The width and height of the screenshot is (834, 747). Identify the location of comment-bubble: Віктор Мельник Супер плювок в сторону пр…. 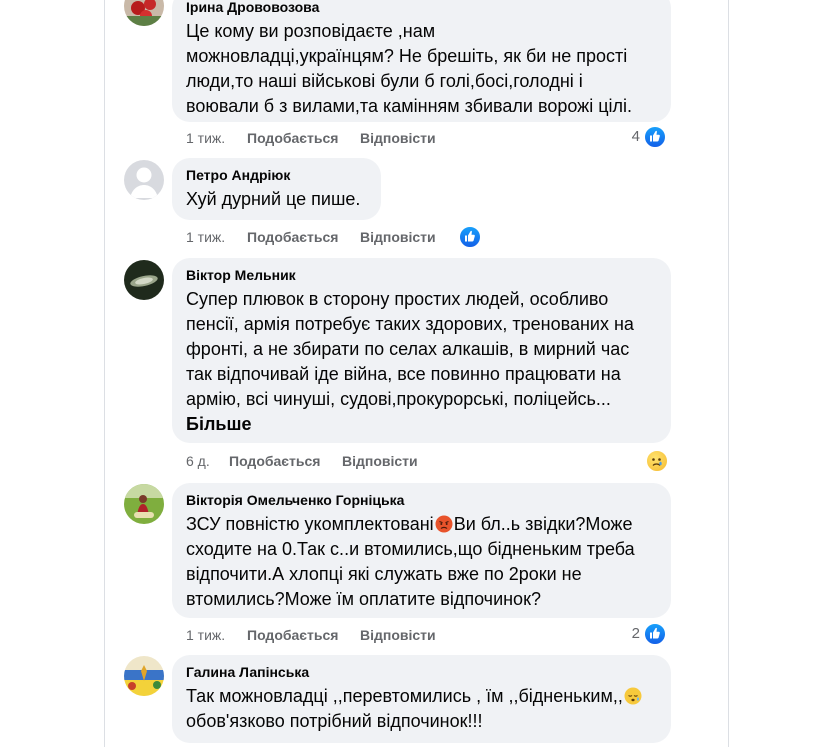
(421, 350).